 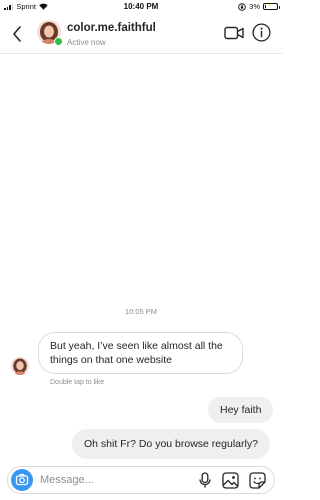 I want to click on double-tap-hint: Double tap to like, so click(x=77, y=382).